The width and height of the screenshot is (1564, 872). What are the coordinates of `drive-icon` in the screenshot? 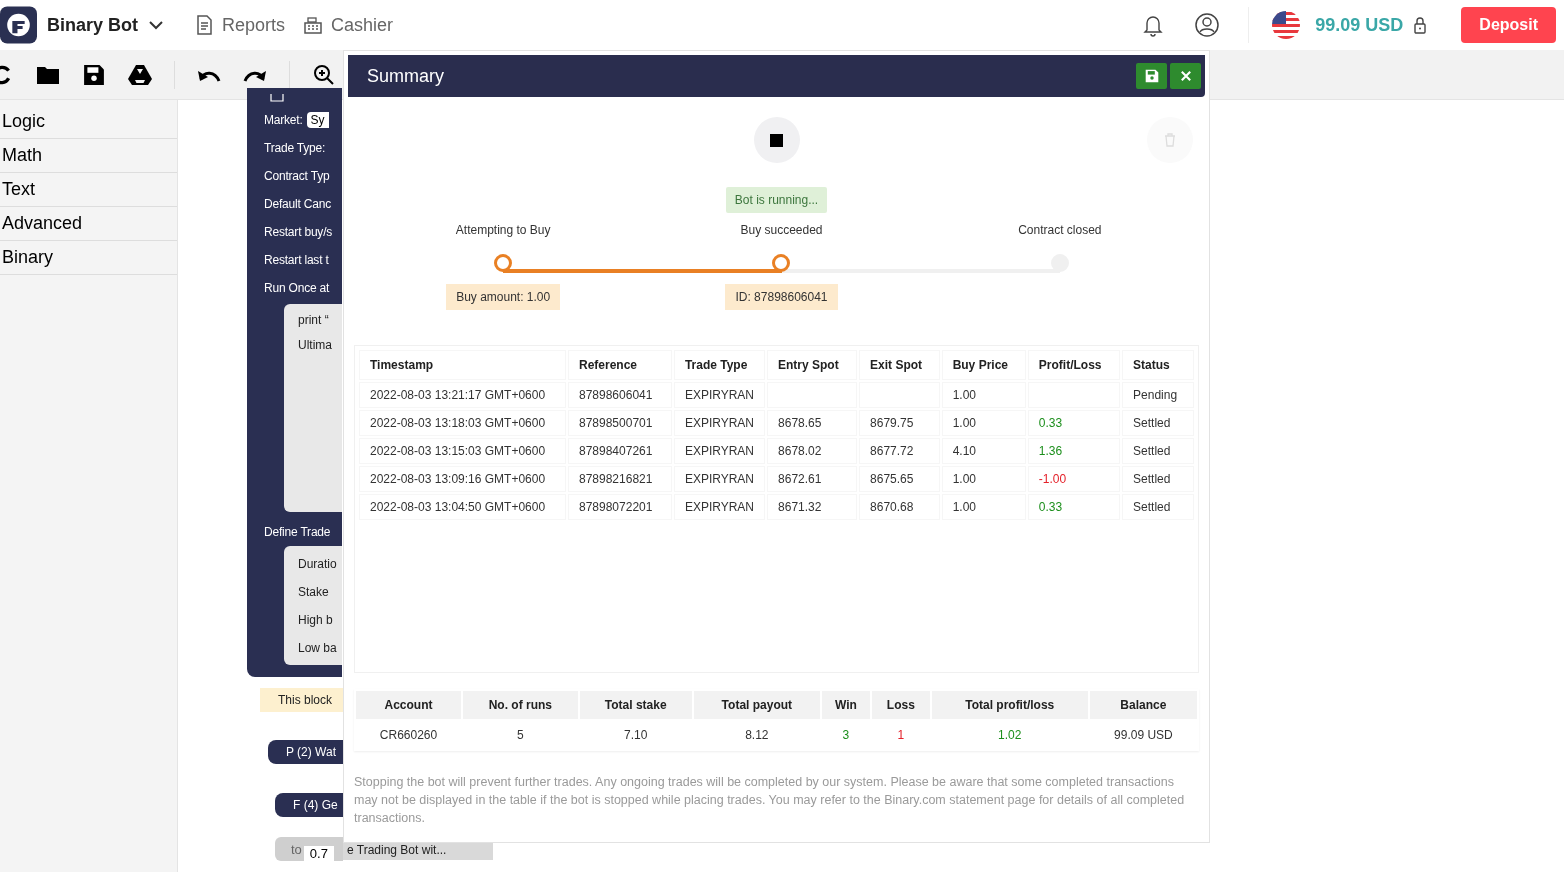 It's located at (140, 74).